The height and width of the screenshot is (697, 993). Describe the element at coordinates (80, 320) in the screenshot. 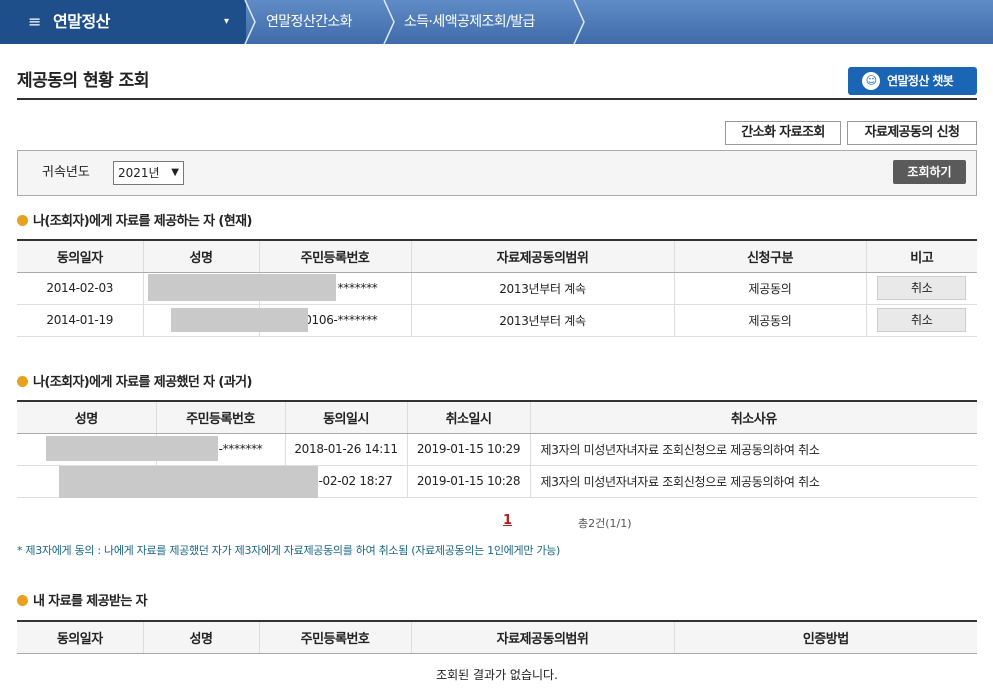

I see `consent-date: 2014-01-19` at that location.